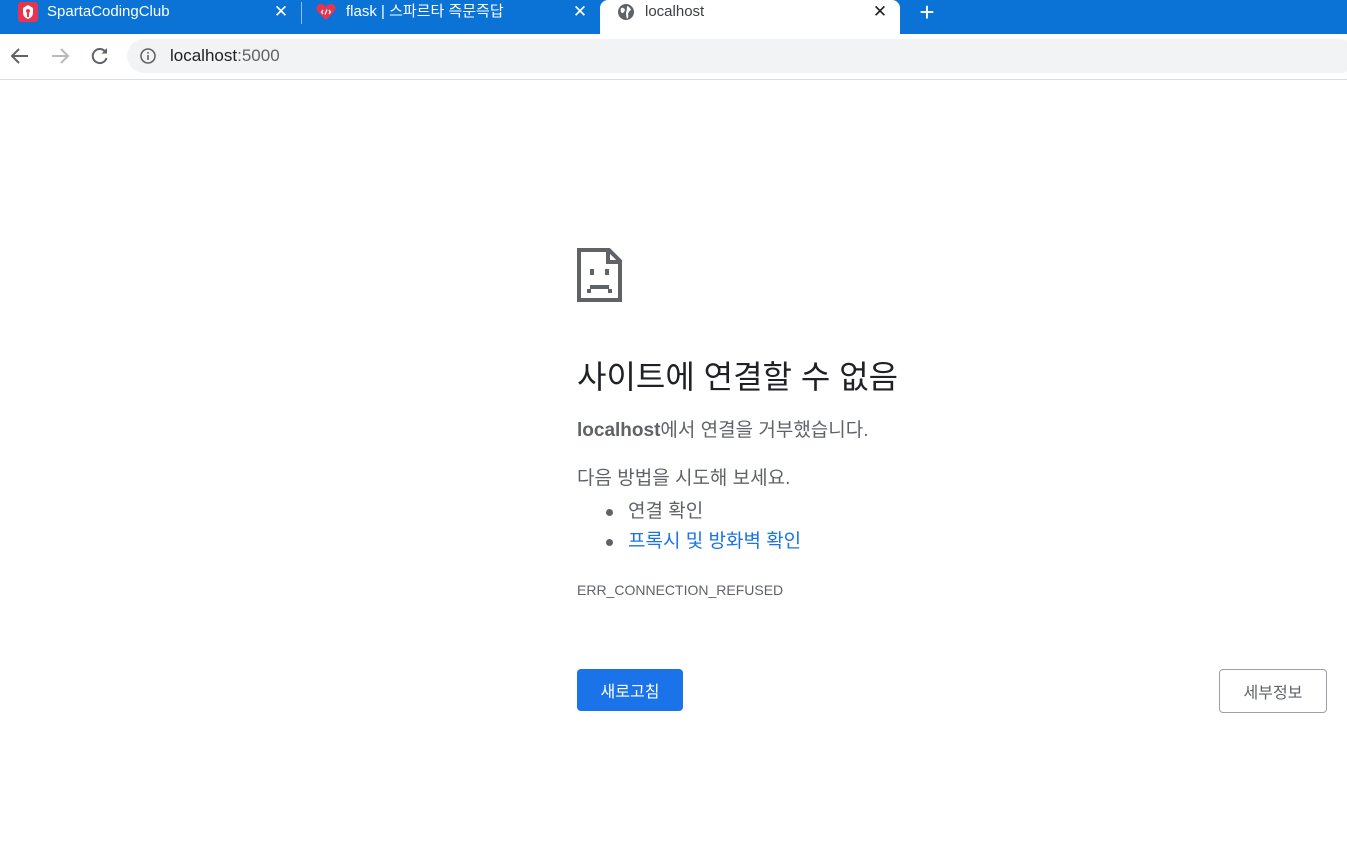 The height and width of the screenshot is (842, 1347). Describe the element at coordinates (108, 11) in the screenshot. I see `tab-title: SpartaCodingClub` at that location.